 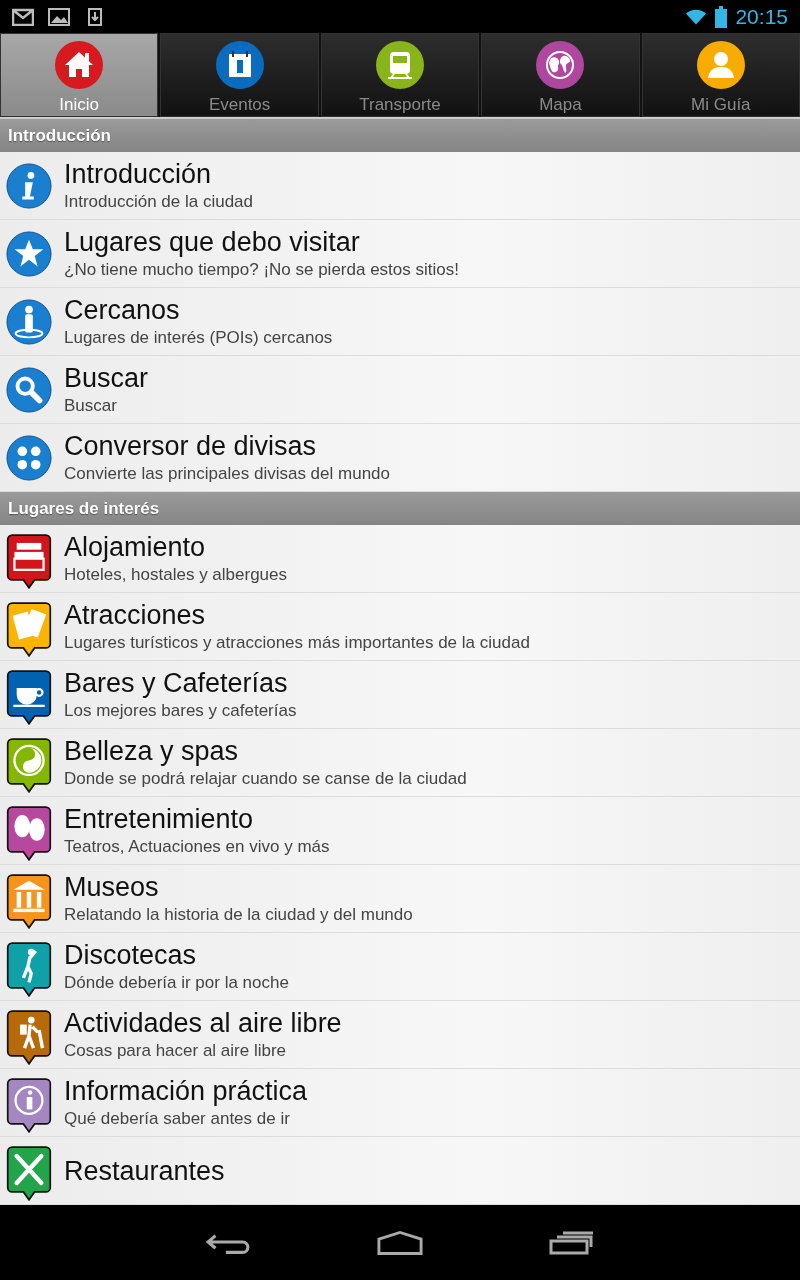 I want to click on list-item: Museos Relatando la historia de la ciudad y del mundo, so click(x=400, y=899).